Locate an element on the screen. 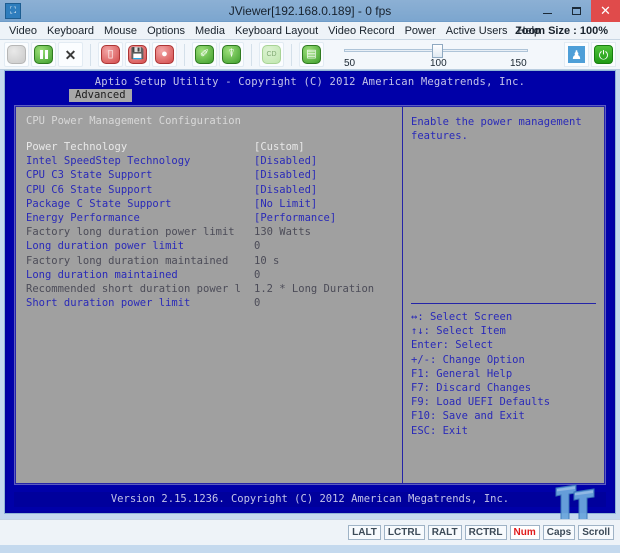  setting-label: Intel SpeedStep Technology is located at coordinates (108, 161).